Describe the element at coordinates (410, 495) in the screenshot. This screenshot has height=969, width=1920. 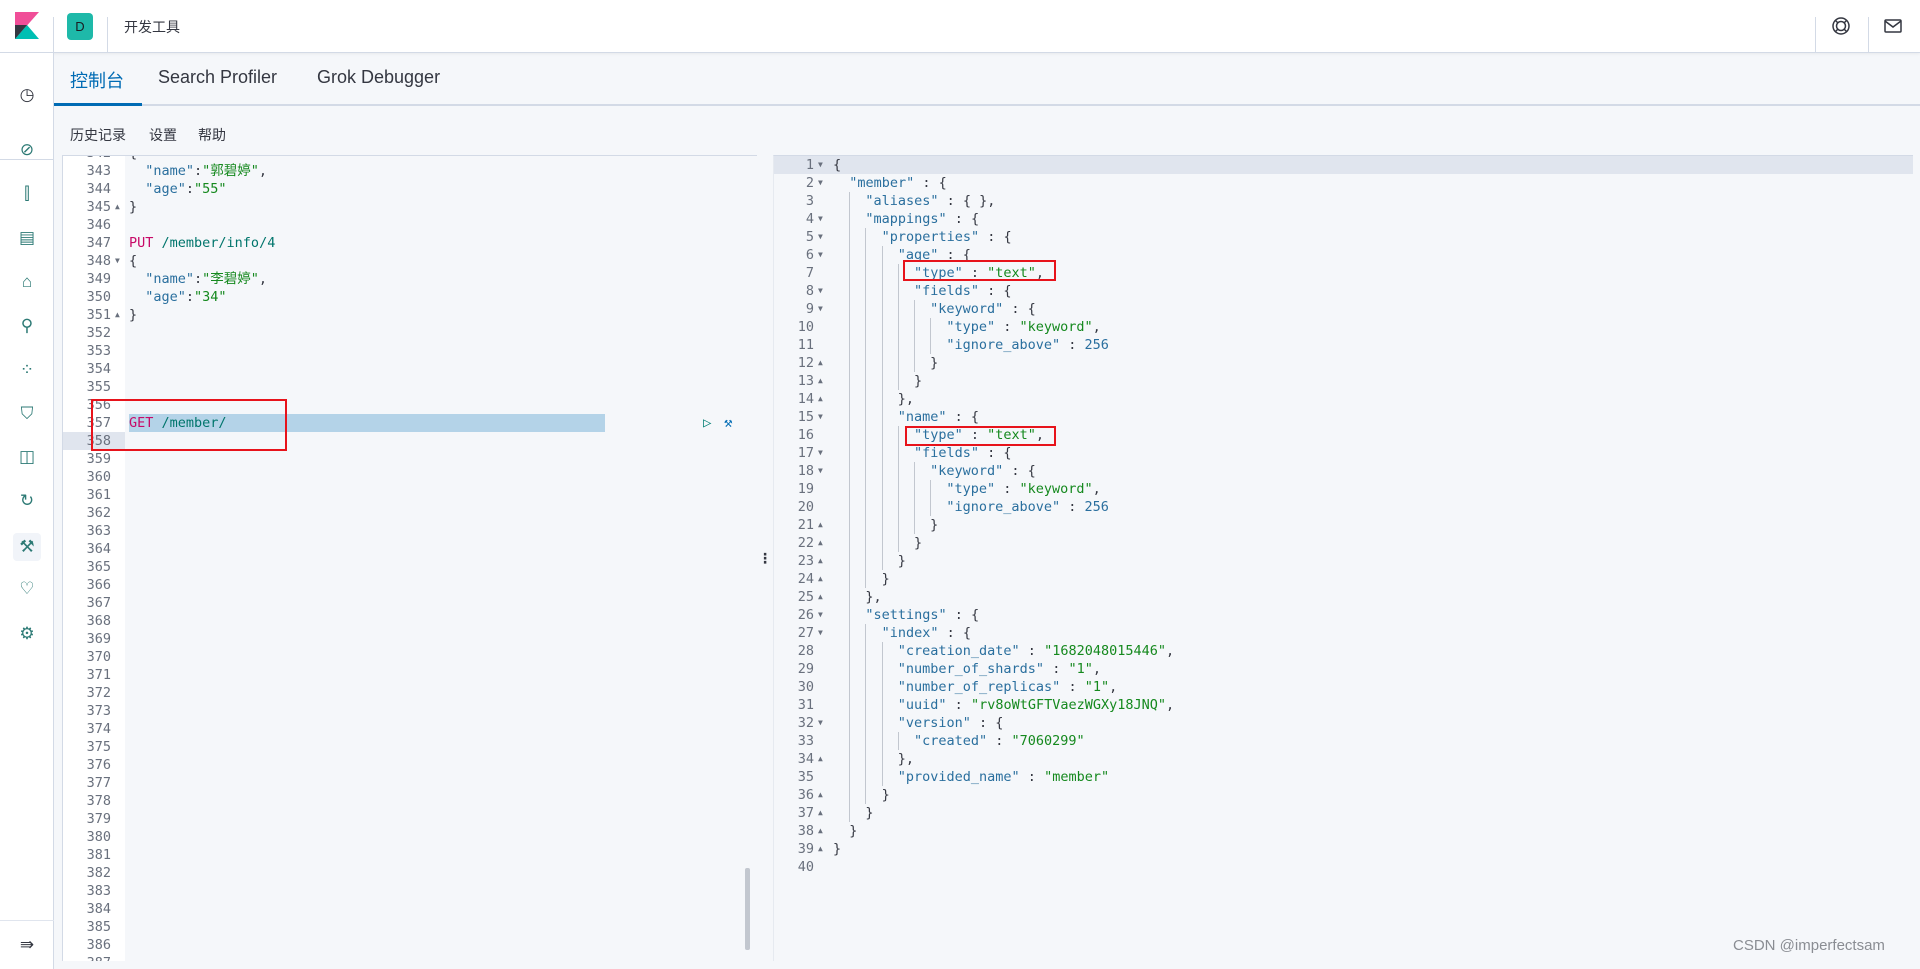
I see `editor-line: 361` at that location.